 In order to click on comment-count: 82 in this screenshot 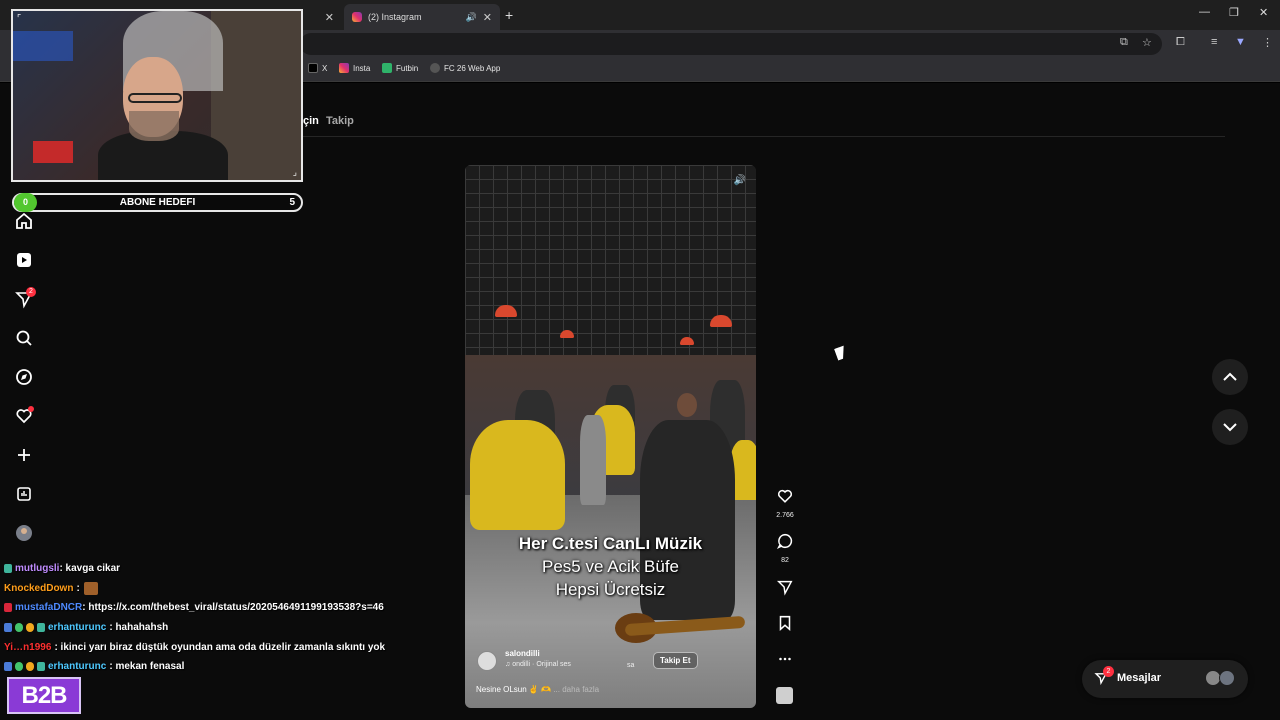, I will do `click(785, 560)`.